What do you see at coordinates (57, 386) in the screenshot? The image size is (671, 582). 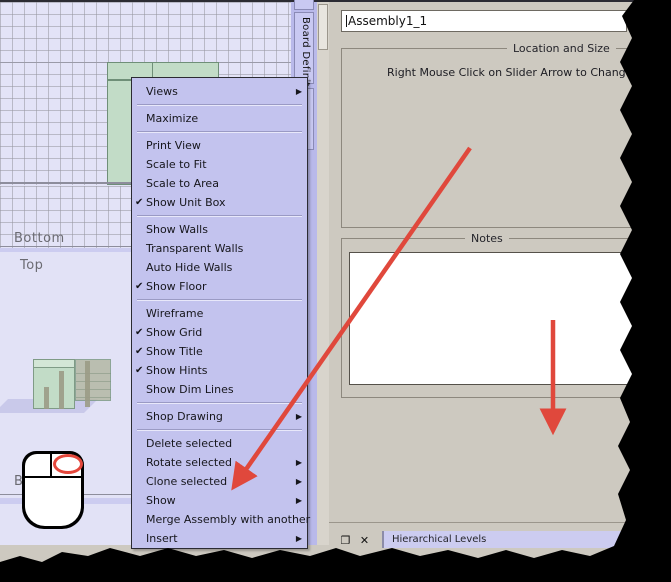 I see `isometric-cabinet` at bounding box center [57, 386].